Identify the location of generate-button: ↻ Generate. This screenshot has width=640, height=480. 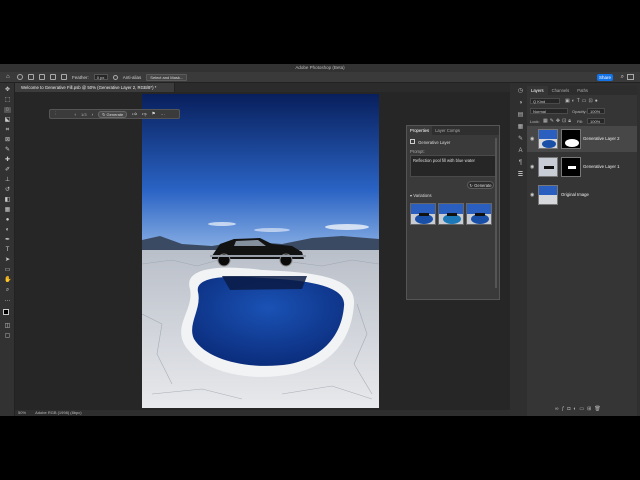
(113, 114).